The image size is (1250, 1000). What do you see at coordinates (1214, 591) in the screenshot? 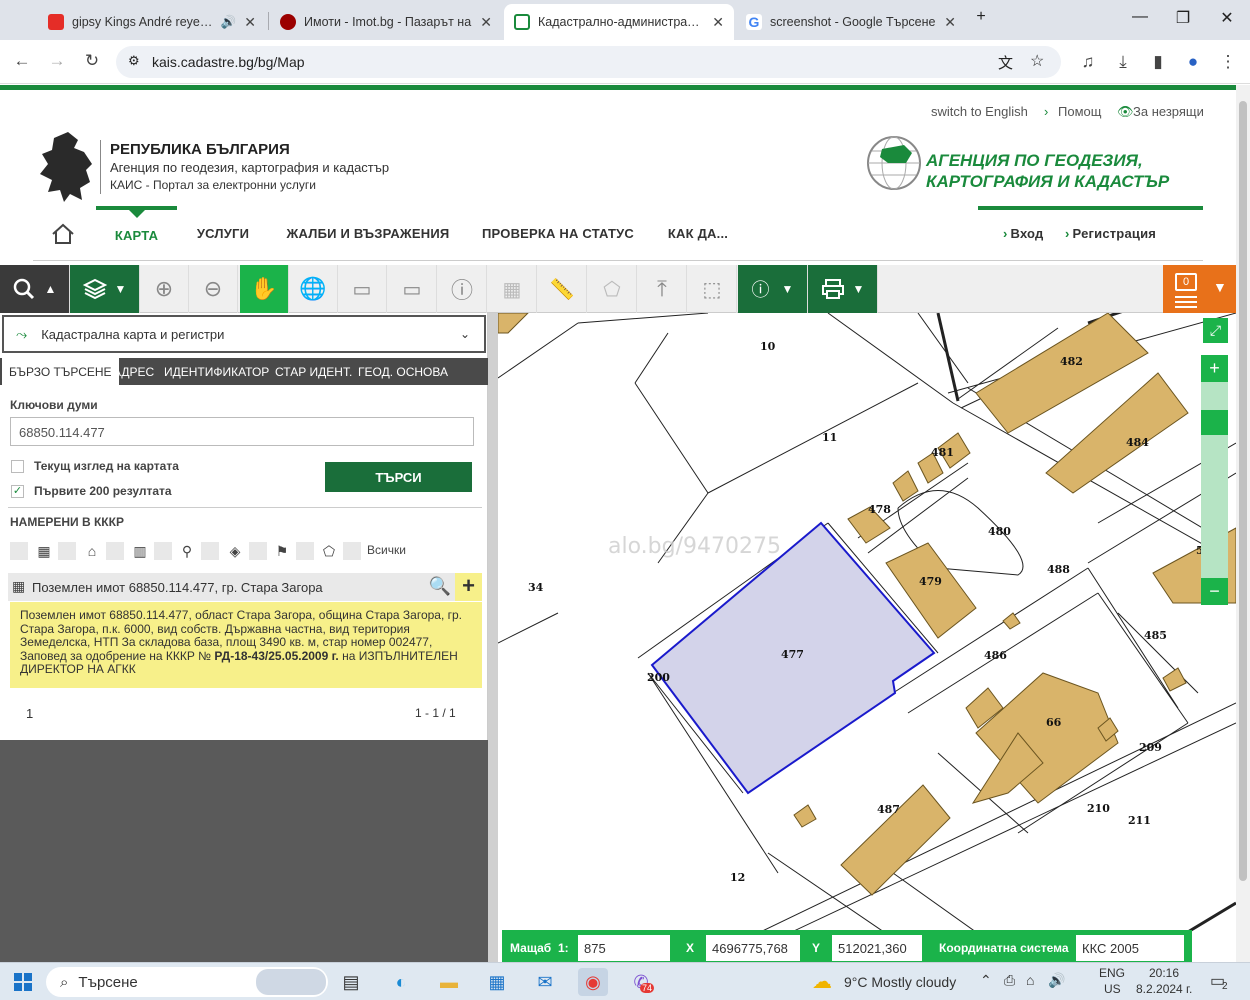
I see `zoom-out-button: −` at bounding box center [1214, 591].